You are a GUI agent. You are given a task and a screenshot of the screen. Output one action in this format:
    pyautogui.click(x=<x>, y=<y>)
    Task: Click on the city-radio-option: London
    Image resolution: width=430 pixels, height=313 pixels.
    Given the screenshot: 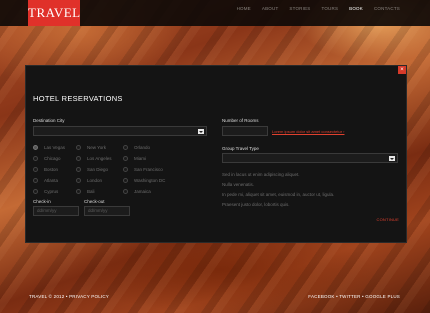 What is the action you would take?
    pyautogui.click(x=89, y=180)
    